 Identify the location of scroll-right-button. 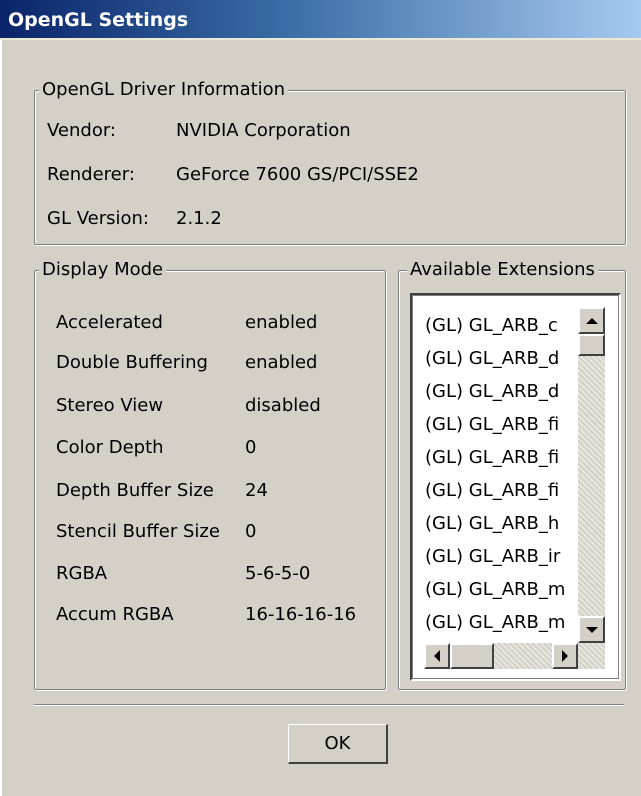
(565, 656).